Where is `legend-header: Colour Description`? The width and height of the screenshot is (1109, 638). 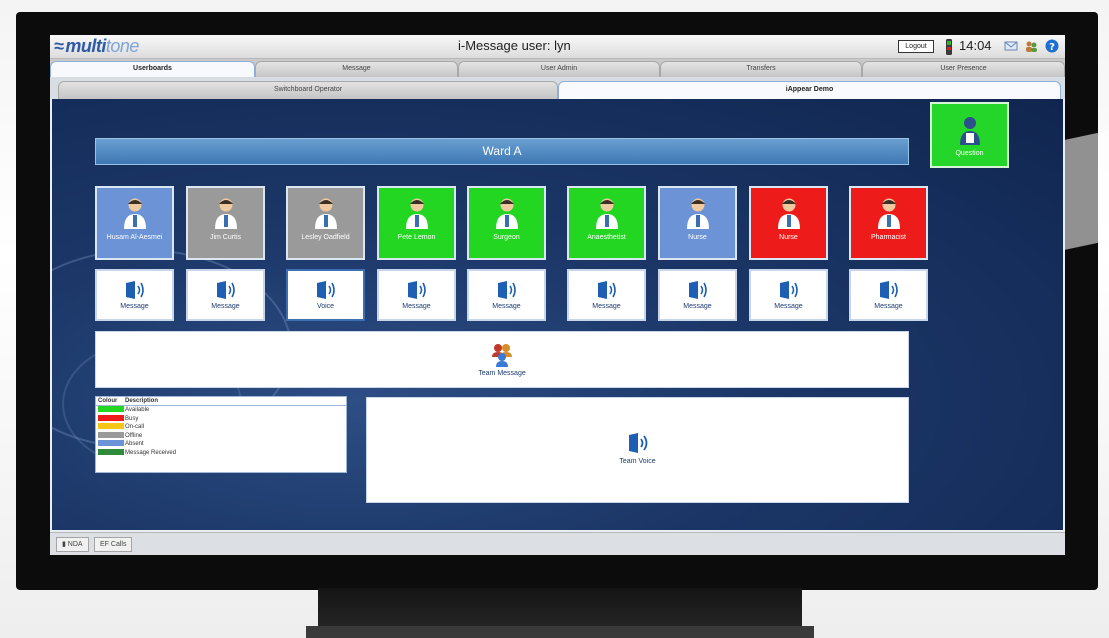 legend-header: Colour Description is located at coordinates (221, 401).